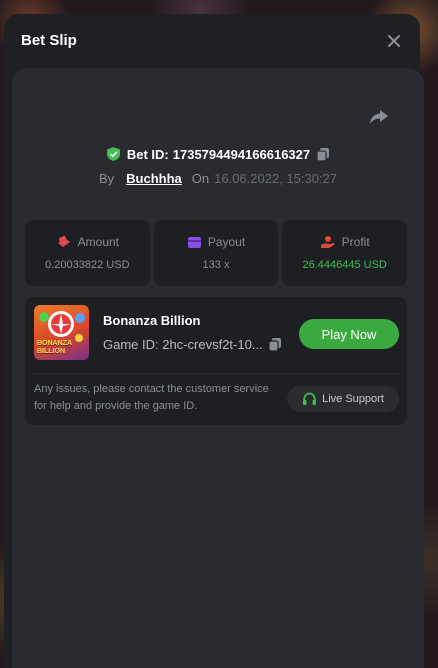 Image resolution: width=438 pixels, height=668 pixels. Describe the element at coordinates (216, 265) in the screenshot. I see `stat-payout-value: 133 x` at that location.